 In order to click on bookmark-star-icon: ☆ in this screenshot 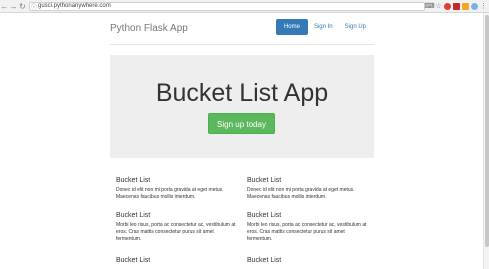, I will do `click(438, 6)`.